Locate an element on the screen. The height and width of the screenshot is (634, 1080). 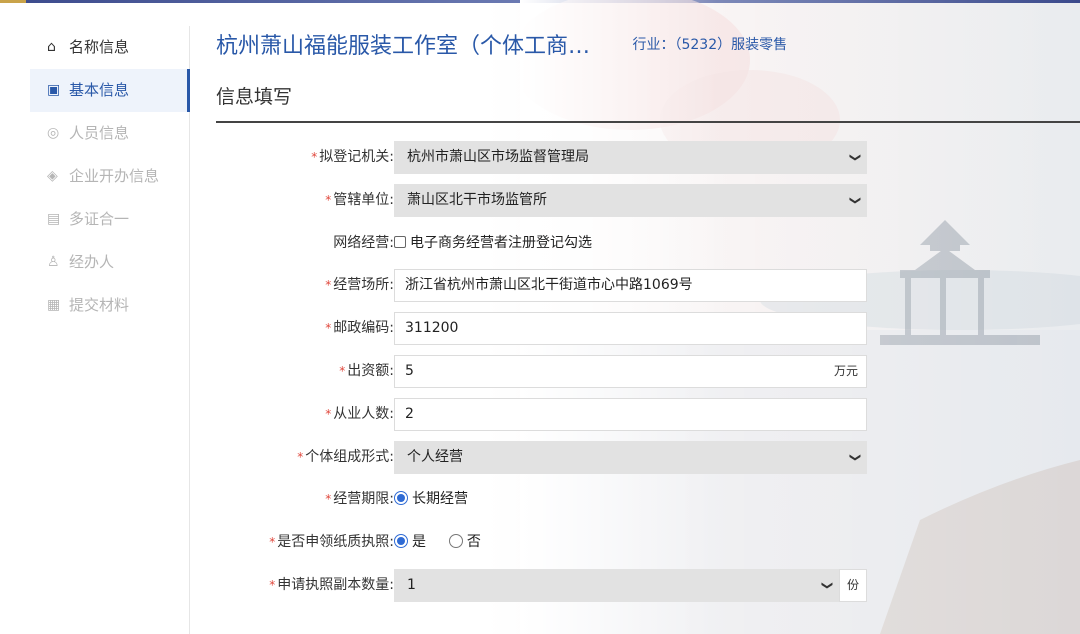
license-copies-unit: 份 is located at coordinates (853, 585).